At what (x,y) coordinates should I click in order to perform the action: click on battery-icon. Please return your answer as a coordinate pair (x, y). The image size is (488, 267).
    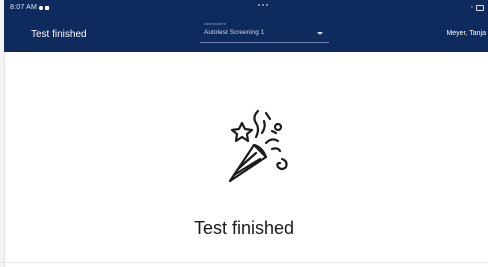
    Looking at the image, I should click on (480, 7).